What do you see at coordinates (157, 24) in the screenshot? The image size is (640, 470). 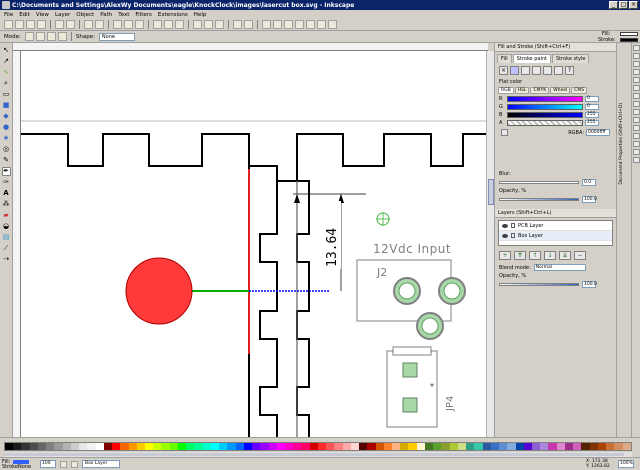 I see `zoom-selection-icon` at bounding box center [157, 24].